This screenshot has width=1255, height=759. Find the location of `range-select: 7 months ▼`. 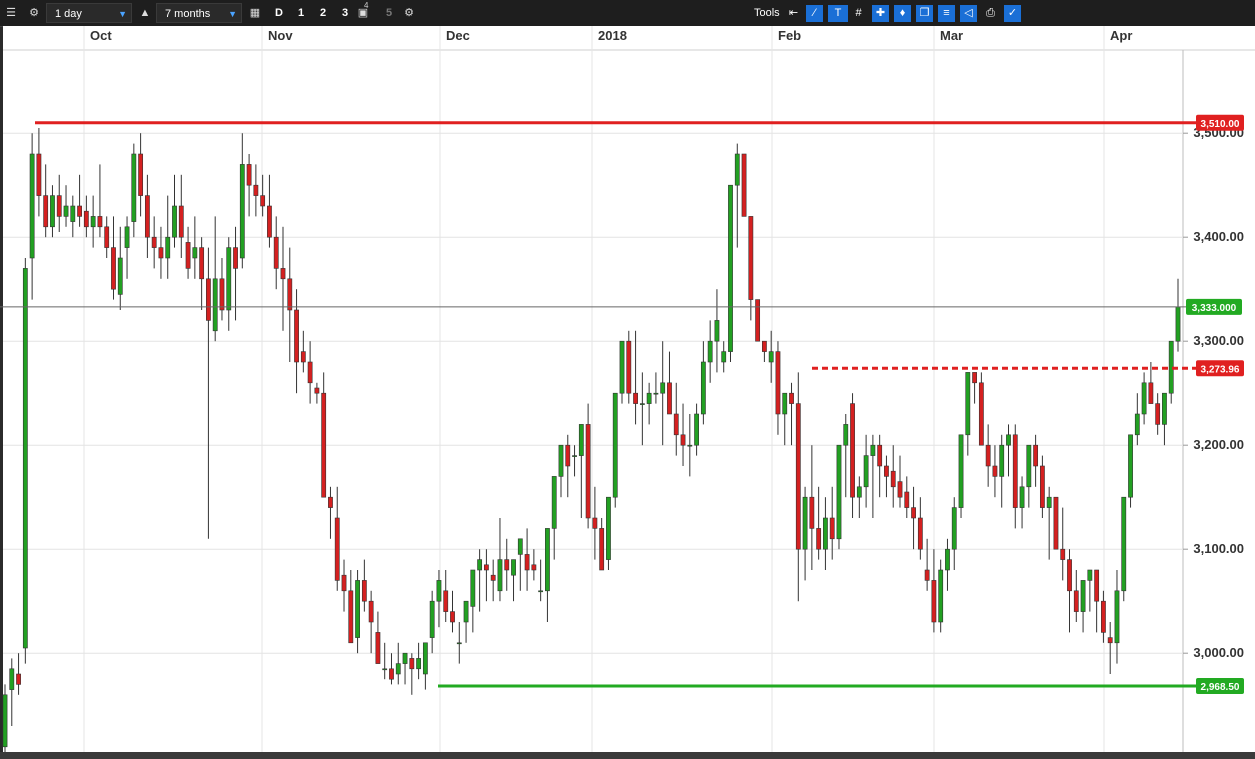

range-select: 7 months ▼ is located at coordinates (199, 13).